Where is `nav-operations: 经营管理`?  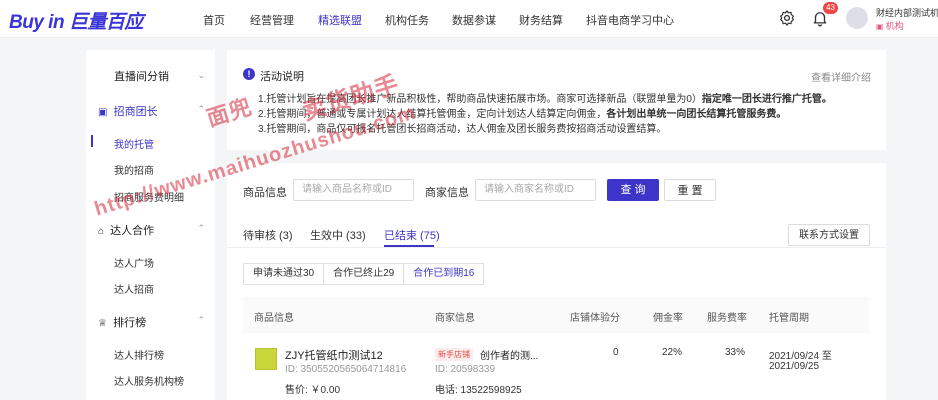 nav-operations: 经营管理 is located at coordinates (272, 20).